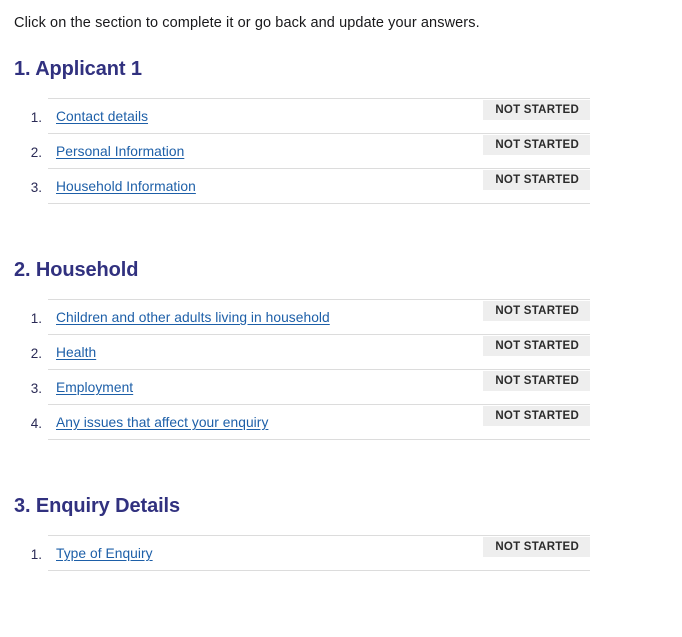 Image resolution: width=682 pixels, height=637 pixels. I want to click on task-link: Contact details, so click(102, 116).